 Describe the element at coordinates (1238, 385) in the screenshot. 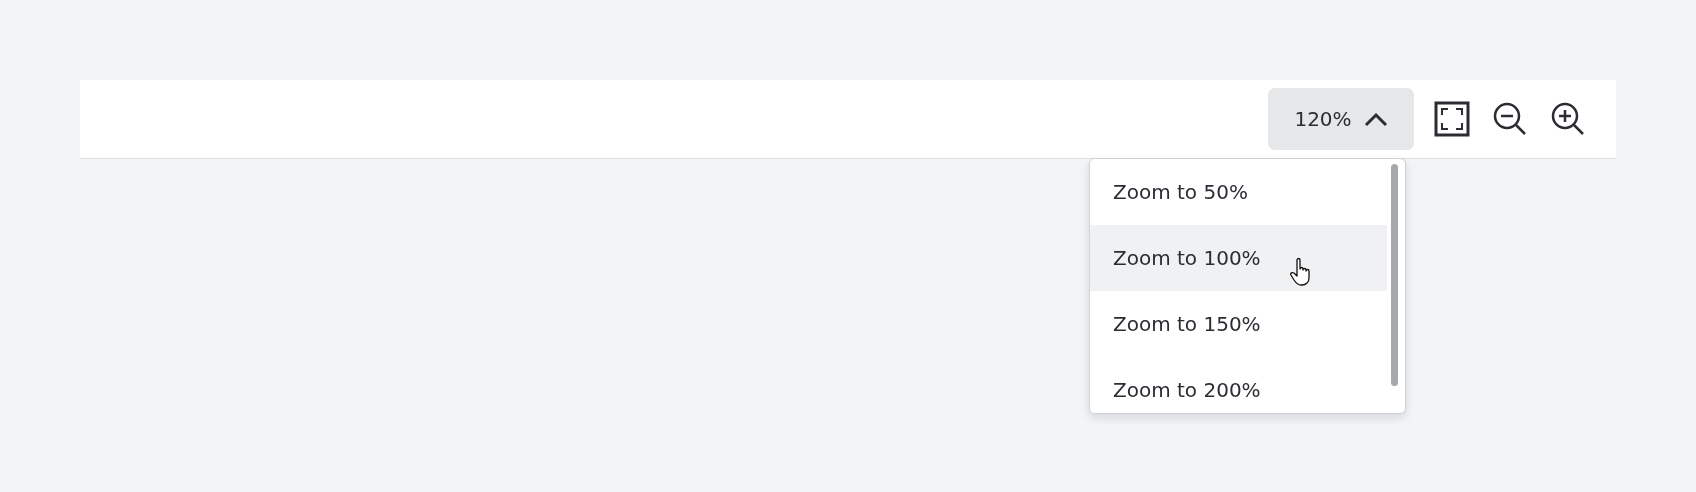

I see `menu-item: Zoom to 200%` at that location.